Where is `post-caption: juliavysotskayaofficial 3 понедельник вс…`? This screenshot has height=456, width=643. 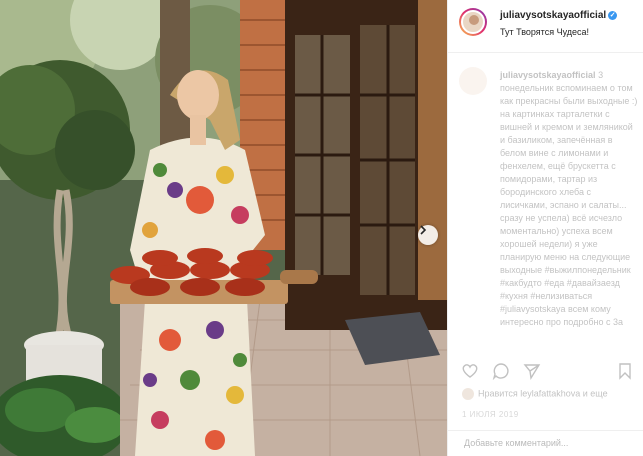
post-caption: juliavysotskayaofficial 3 понедельник вс… is located at coordinates (570, 199).